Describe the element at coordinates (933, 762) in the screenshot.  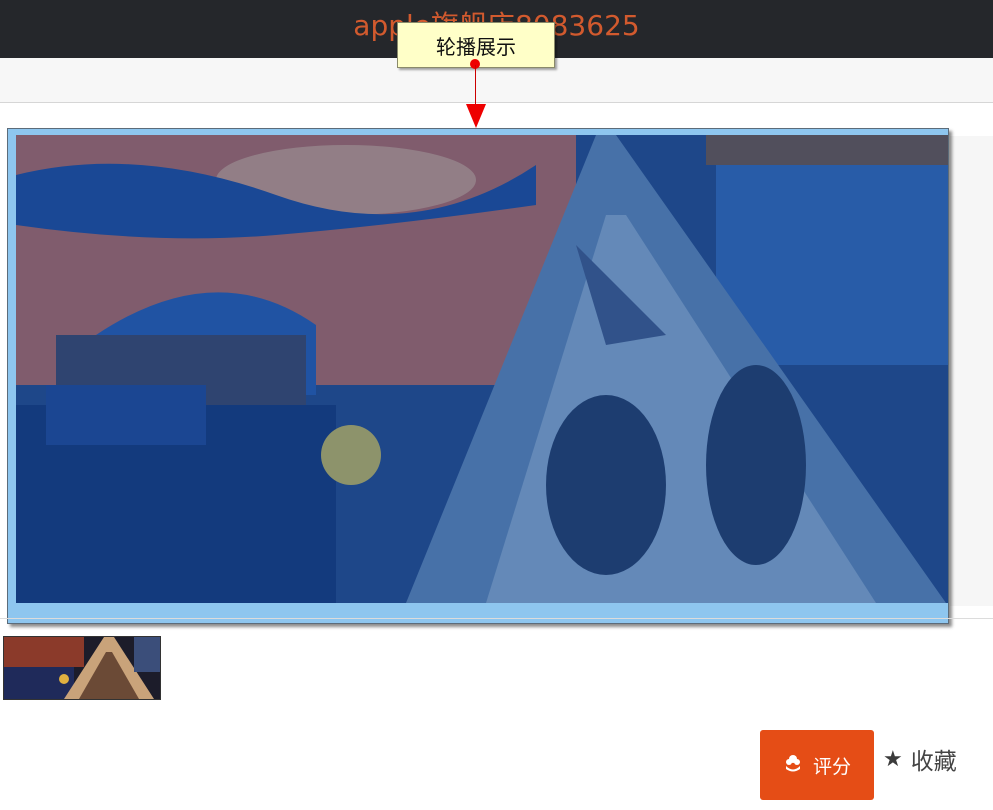
I see `favorite-label: 收藏` at that location.